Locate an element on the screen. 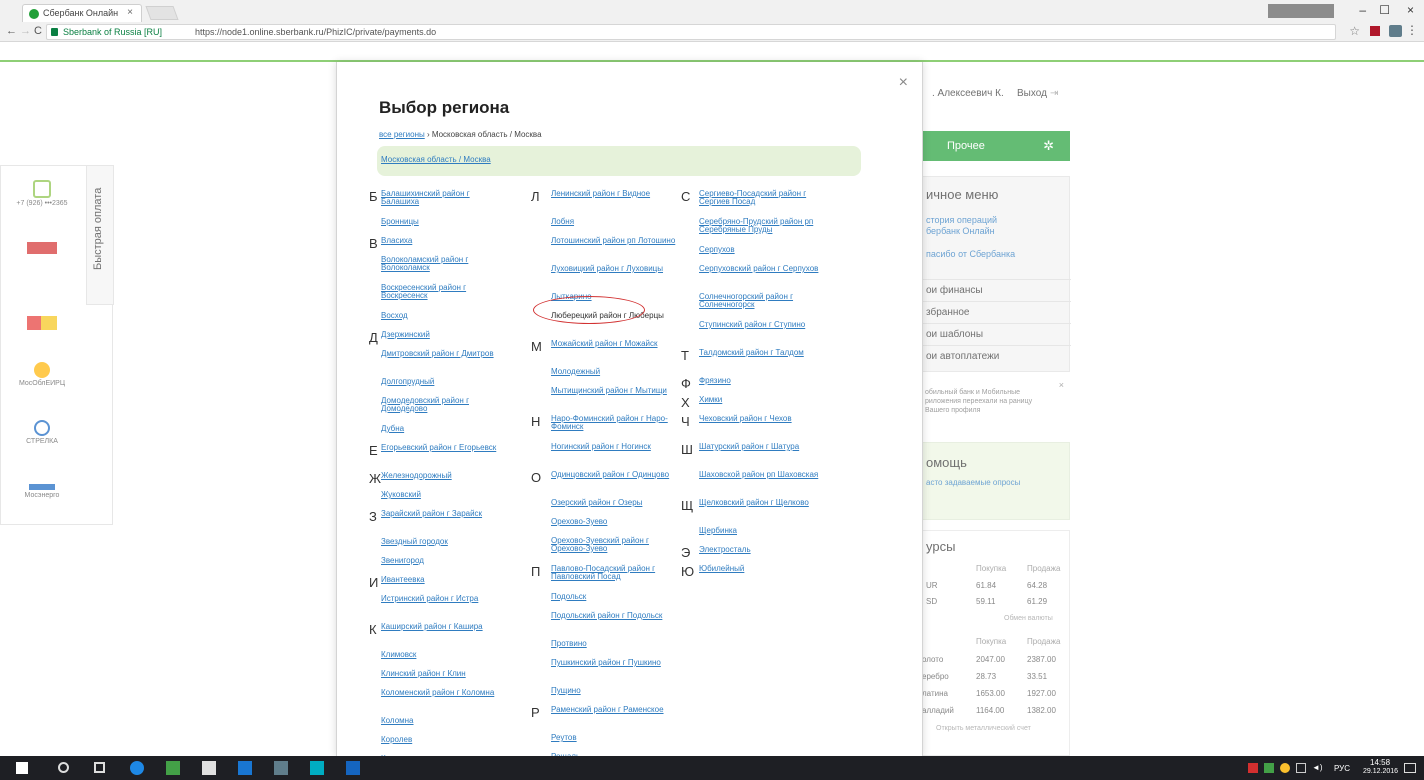  region-link: Шаховской район рп Шаховская is located at coordinates (763, 475).